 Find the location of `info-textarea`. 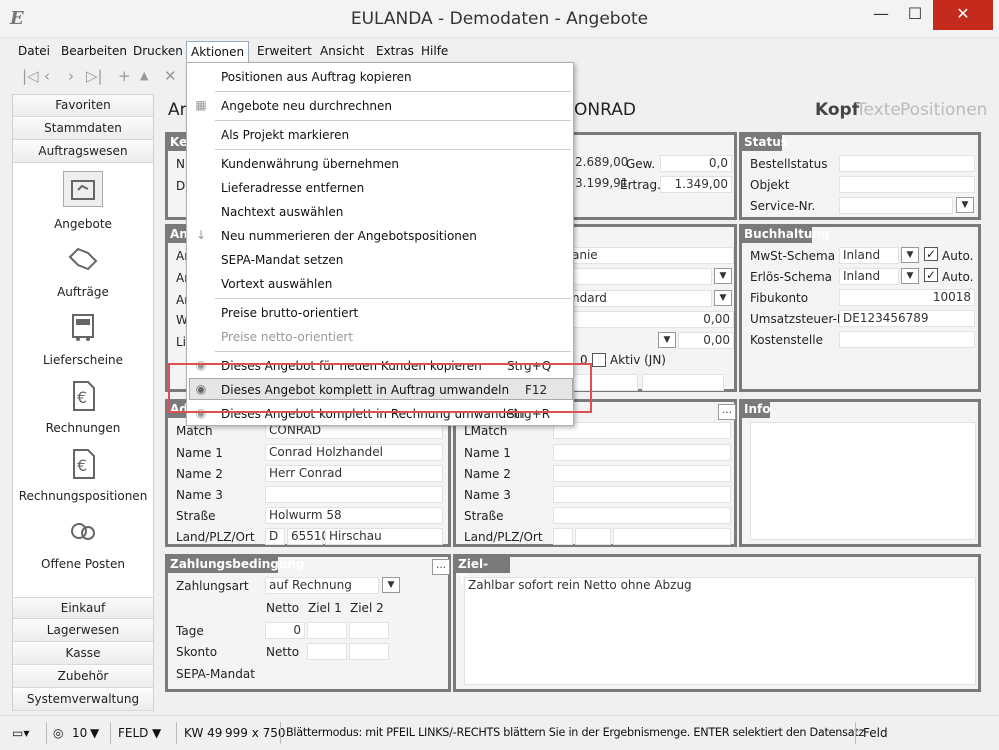

info-textarea is located at coordinates (863, 481).